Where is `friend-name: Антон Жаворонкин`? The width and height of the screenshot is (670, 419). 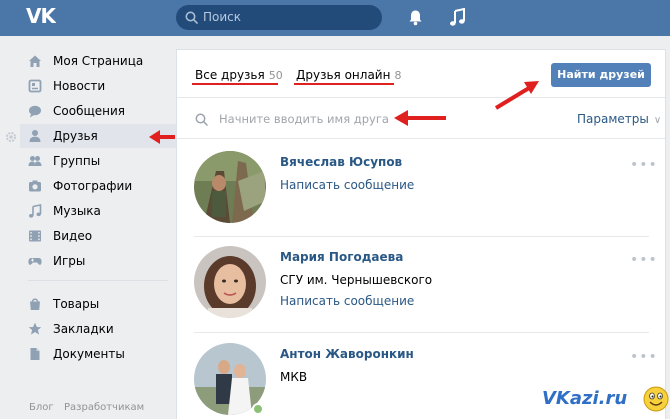
friend-name: Антон Жаворонкин is located at coordinates (347, 354).